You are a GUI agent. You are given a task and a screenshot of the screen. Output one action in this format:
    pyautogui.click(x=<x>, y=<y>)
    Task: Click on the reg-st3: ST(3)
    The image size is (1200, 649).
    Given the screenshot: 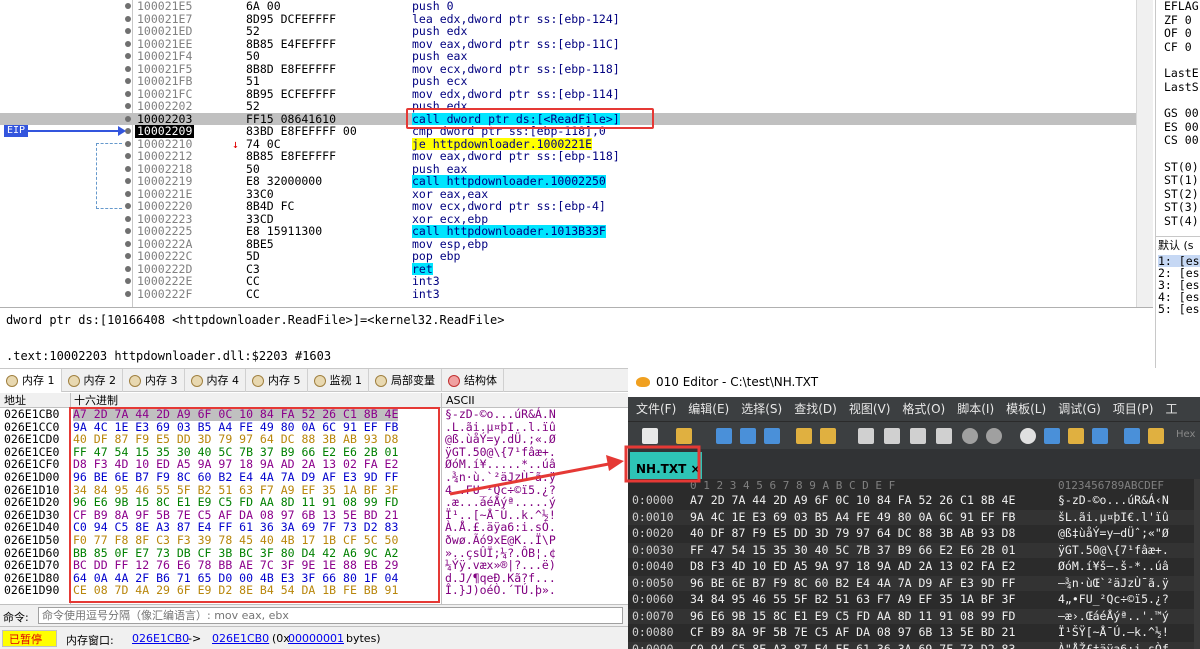 What is the action you would take?
    pyautogui.click(x=1182, y=207)
    